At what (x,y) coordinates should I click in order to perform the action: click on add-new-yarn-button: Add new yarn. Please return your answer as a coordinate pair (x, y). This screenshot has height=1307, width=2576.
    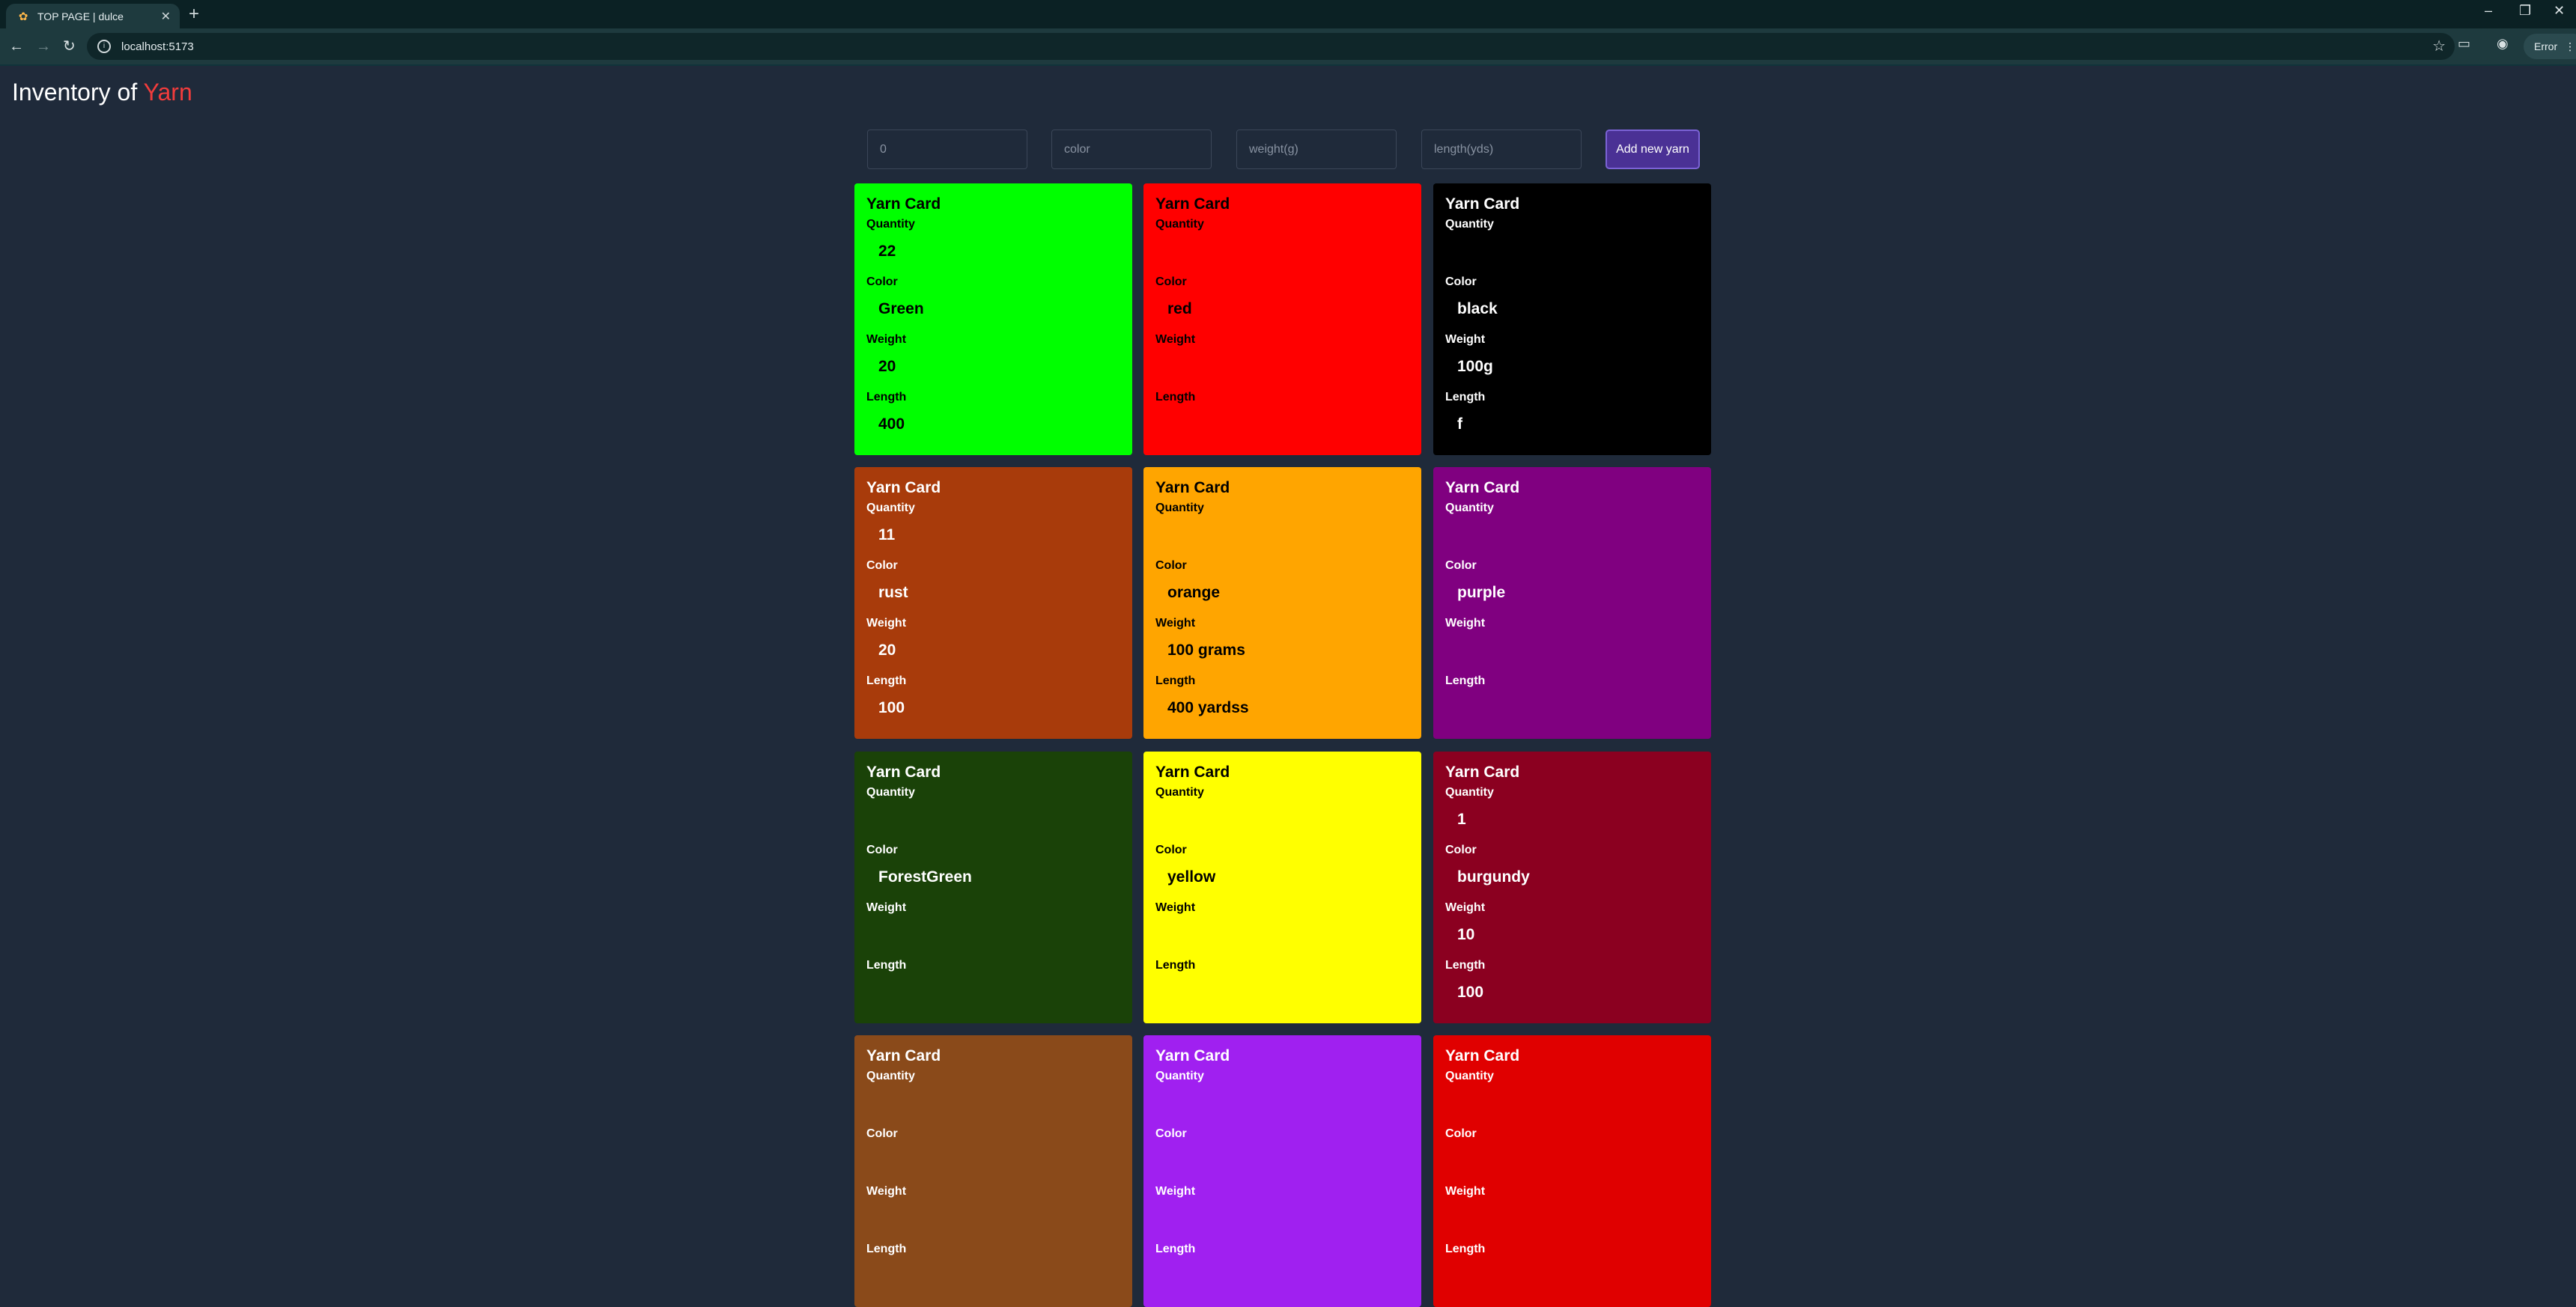
    Looking at the image, I should click on (1653, 149).